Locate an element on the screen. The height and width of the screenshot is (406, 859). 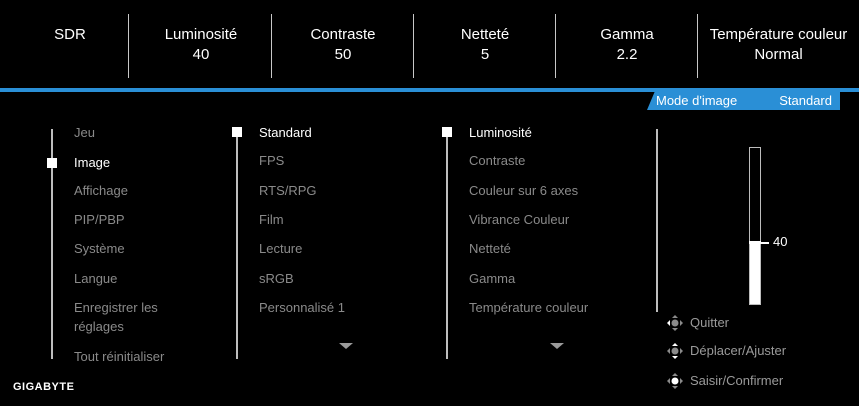
picture-mode-tab-label: Mode d'image is located at coordinates (697, 100).